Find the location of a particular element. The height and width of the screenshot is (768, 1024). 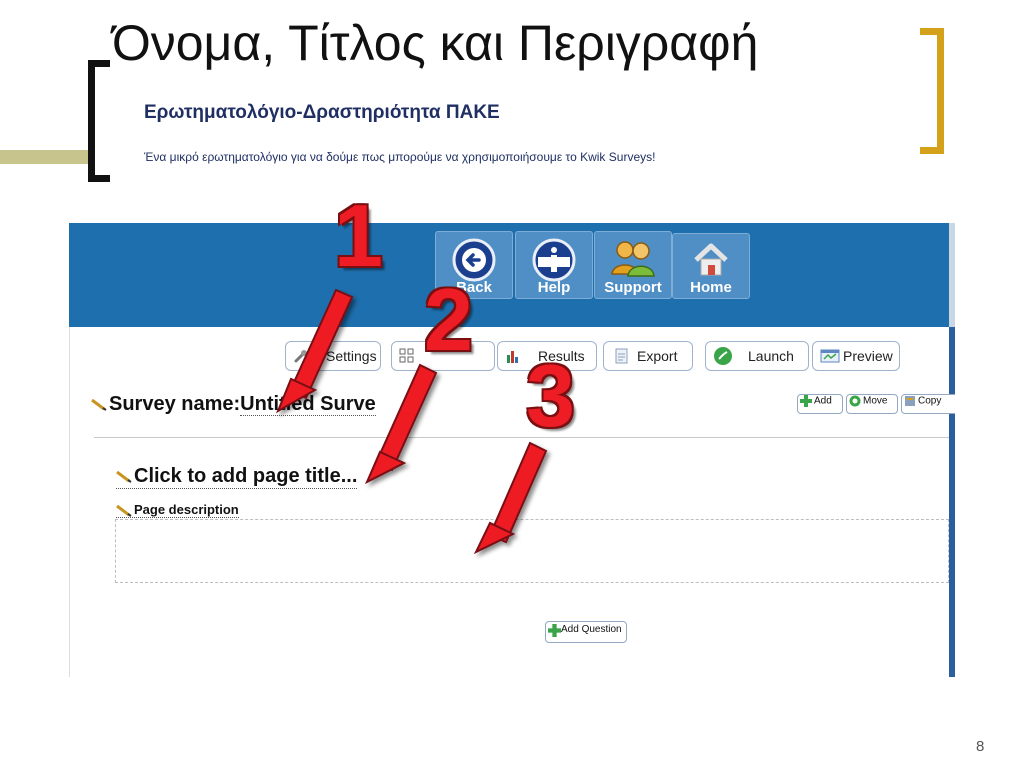

nav-home-button: Home is located at coordinates (711, 266).